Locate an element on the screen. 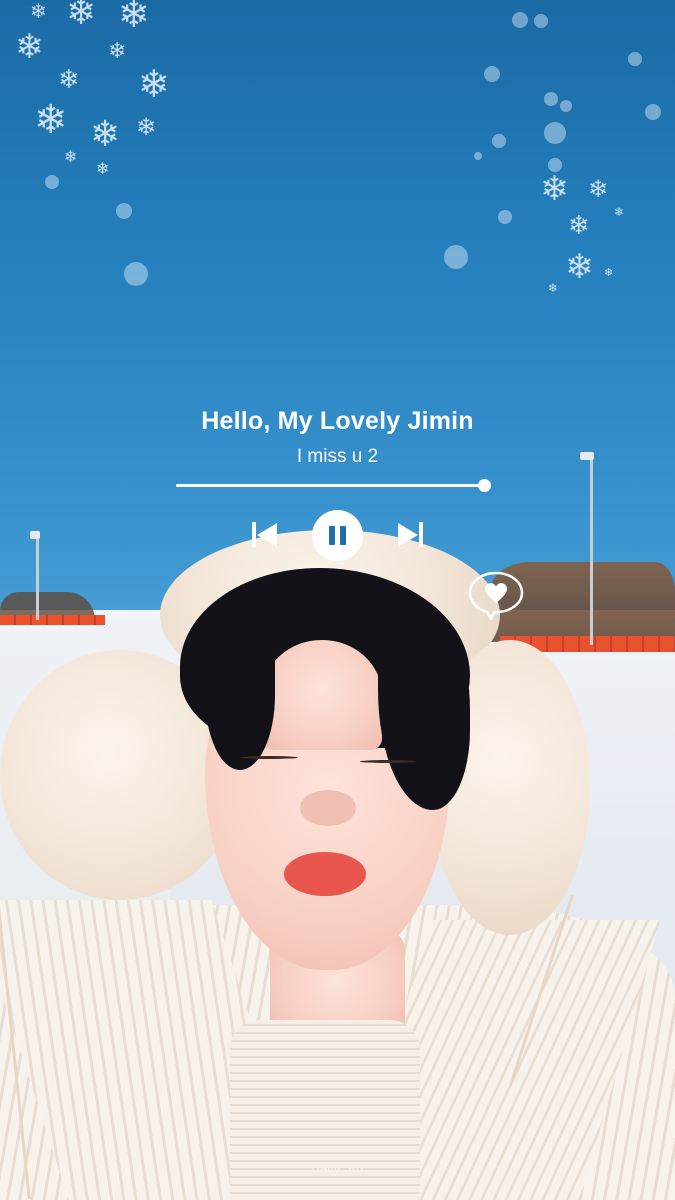 The width and height of the screenshot is (675, 1200). song-title: Hello, My Lovely Jimin is located at coordinates (337, 421).